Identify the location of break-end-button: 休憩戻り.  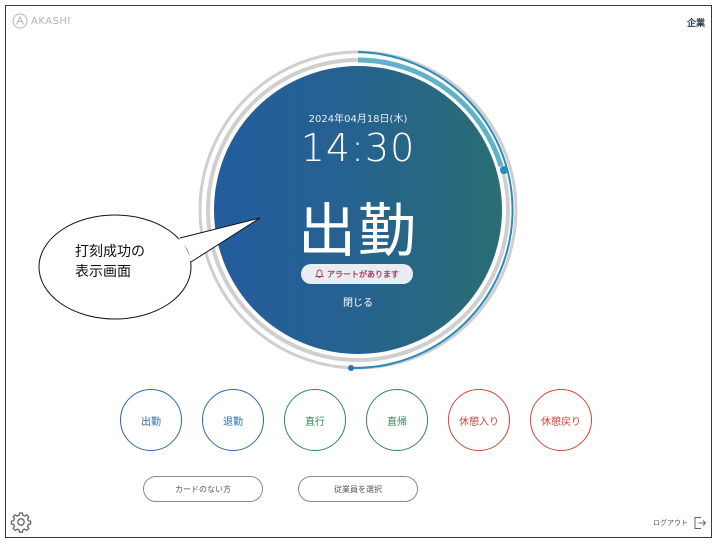
(561, 420).